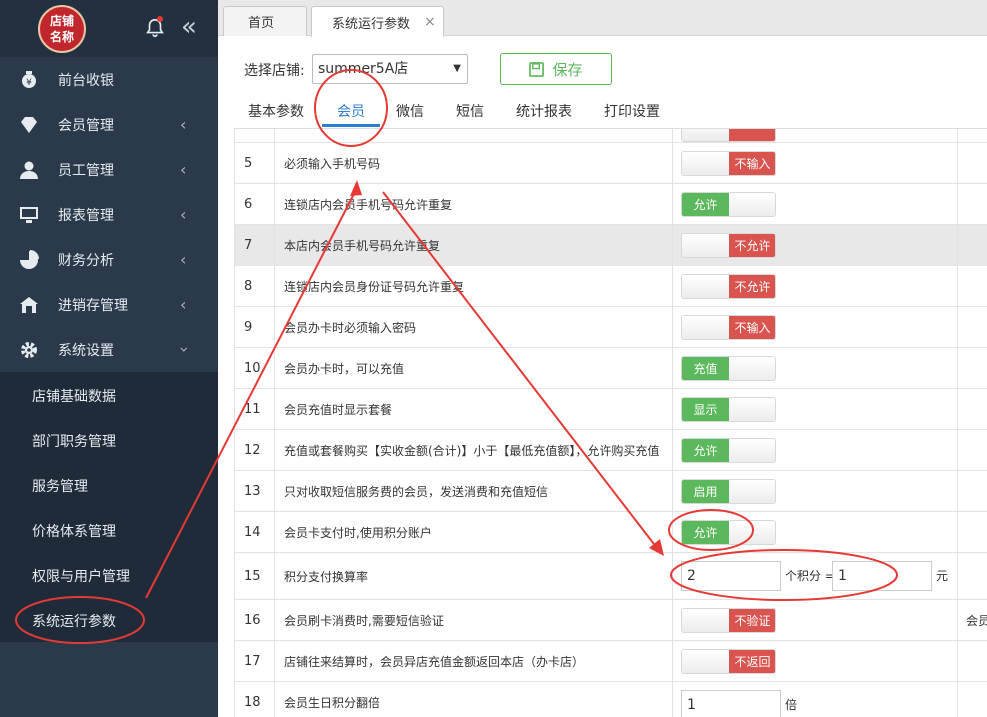 The width and height of the screenshot is (987, 717). What do you see at coordinates (474, 204) in the screenshot?
I see `row-description: 连锁店内会员手机号码允许重复` at bounding box center [474, 204].